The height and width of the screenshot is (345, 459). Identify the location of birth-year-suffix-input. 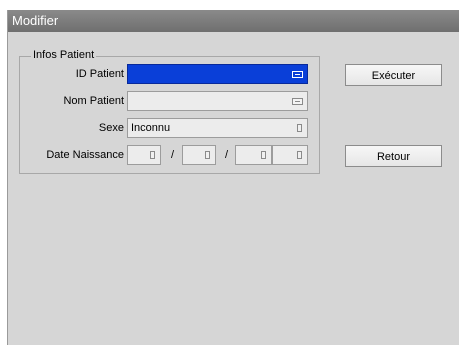
(290, 155).